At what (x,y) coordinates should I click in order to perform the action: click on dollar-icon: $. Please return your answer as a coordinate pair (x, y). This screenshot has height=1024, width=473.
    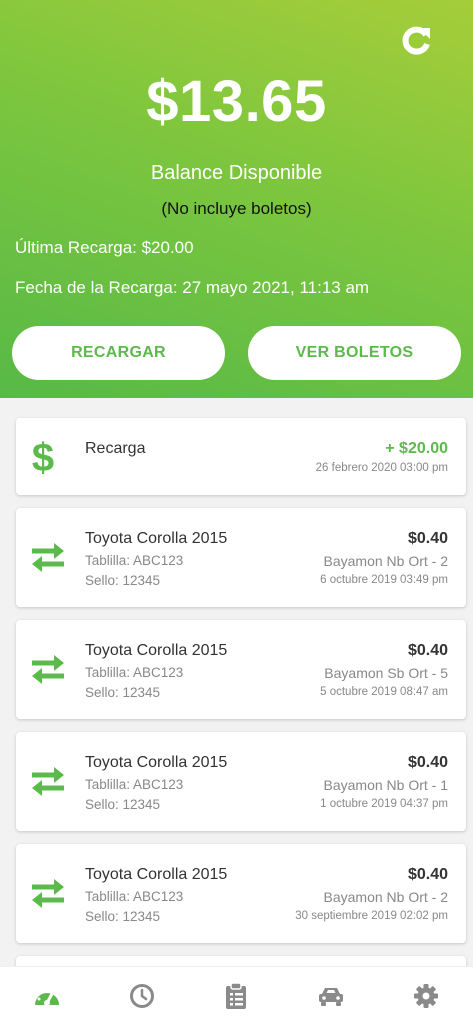
    Looking at the image, I should click on (43, 458).